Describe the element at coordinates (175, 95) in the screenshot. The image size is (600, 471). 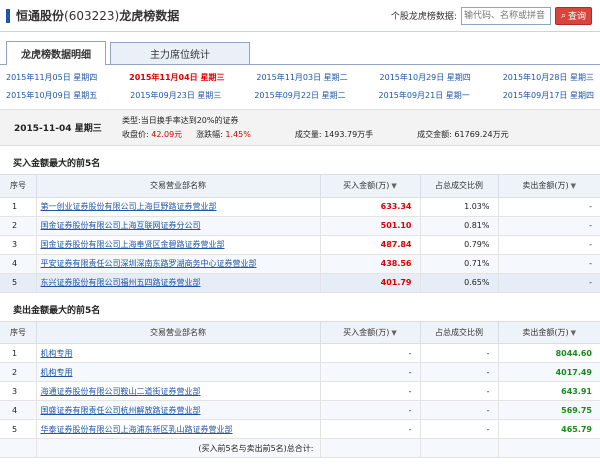
I see `date-link: 2015年09月23日 星期三` at that location.